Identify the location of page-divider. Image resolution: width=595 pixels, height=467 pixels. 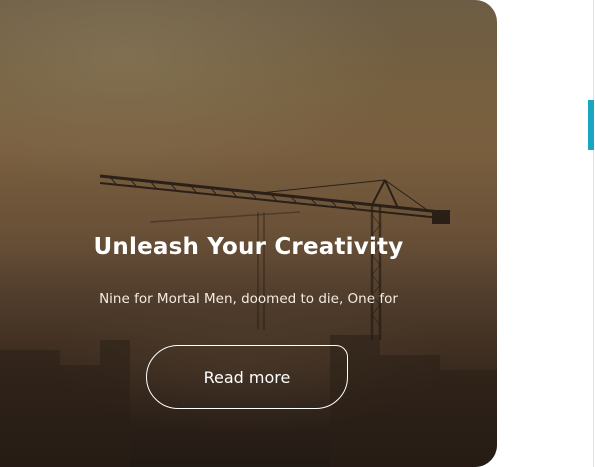
(593, 233).